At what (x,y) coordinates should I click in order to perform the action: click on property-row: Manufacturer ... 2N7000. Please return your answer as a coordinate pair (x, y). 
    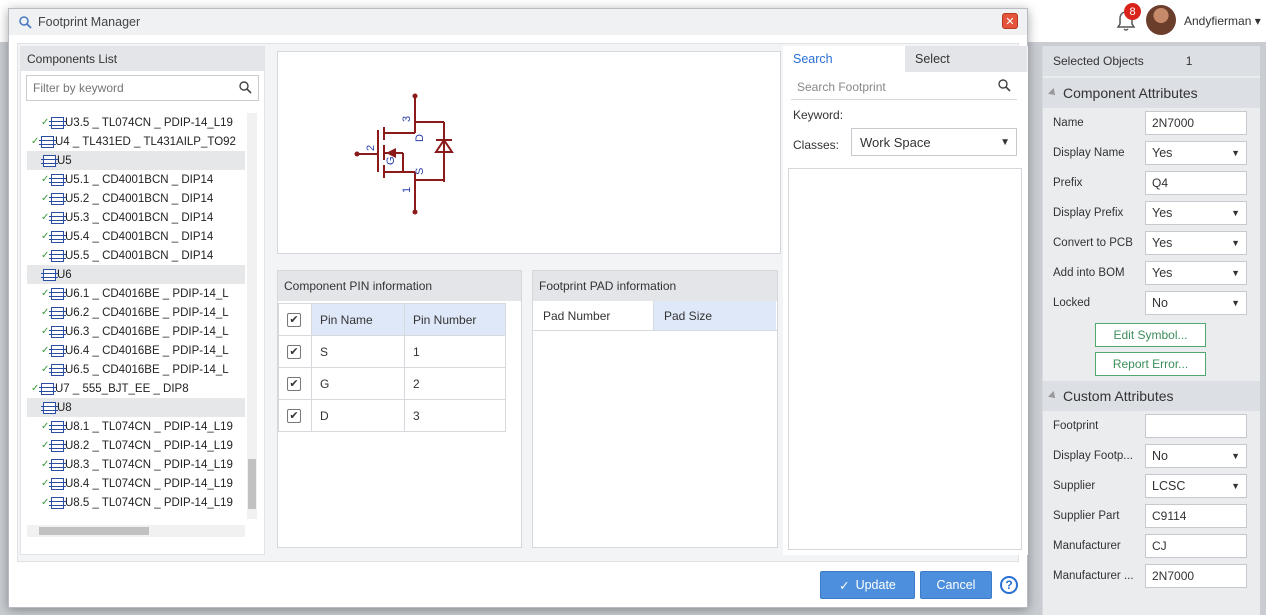
    Looking at the image, I should click on (1151, 576).